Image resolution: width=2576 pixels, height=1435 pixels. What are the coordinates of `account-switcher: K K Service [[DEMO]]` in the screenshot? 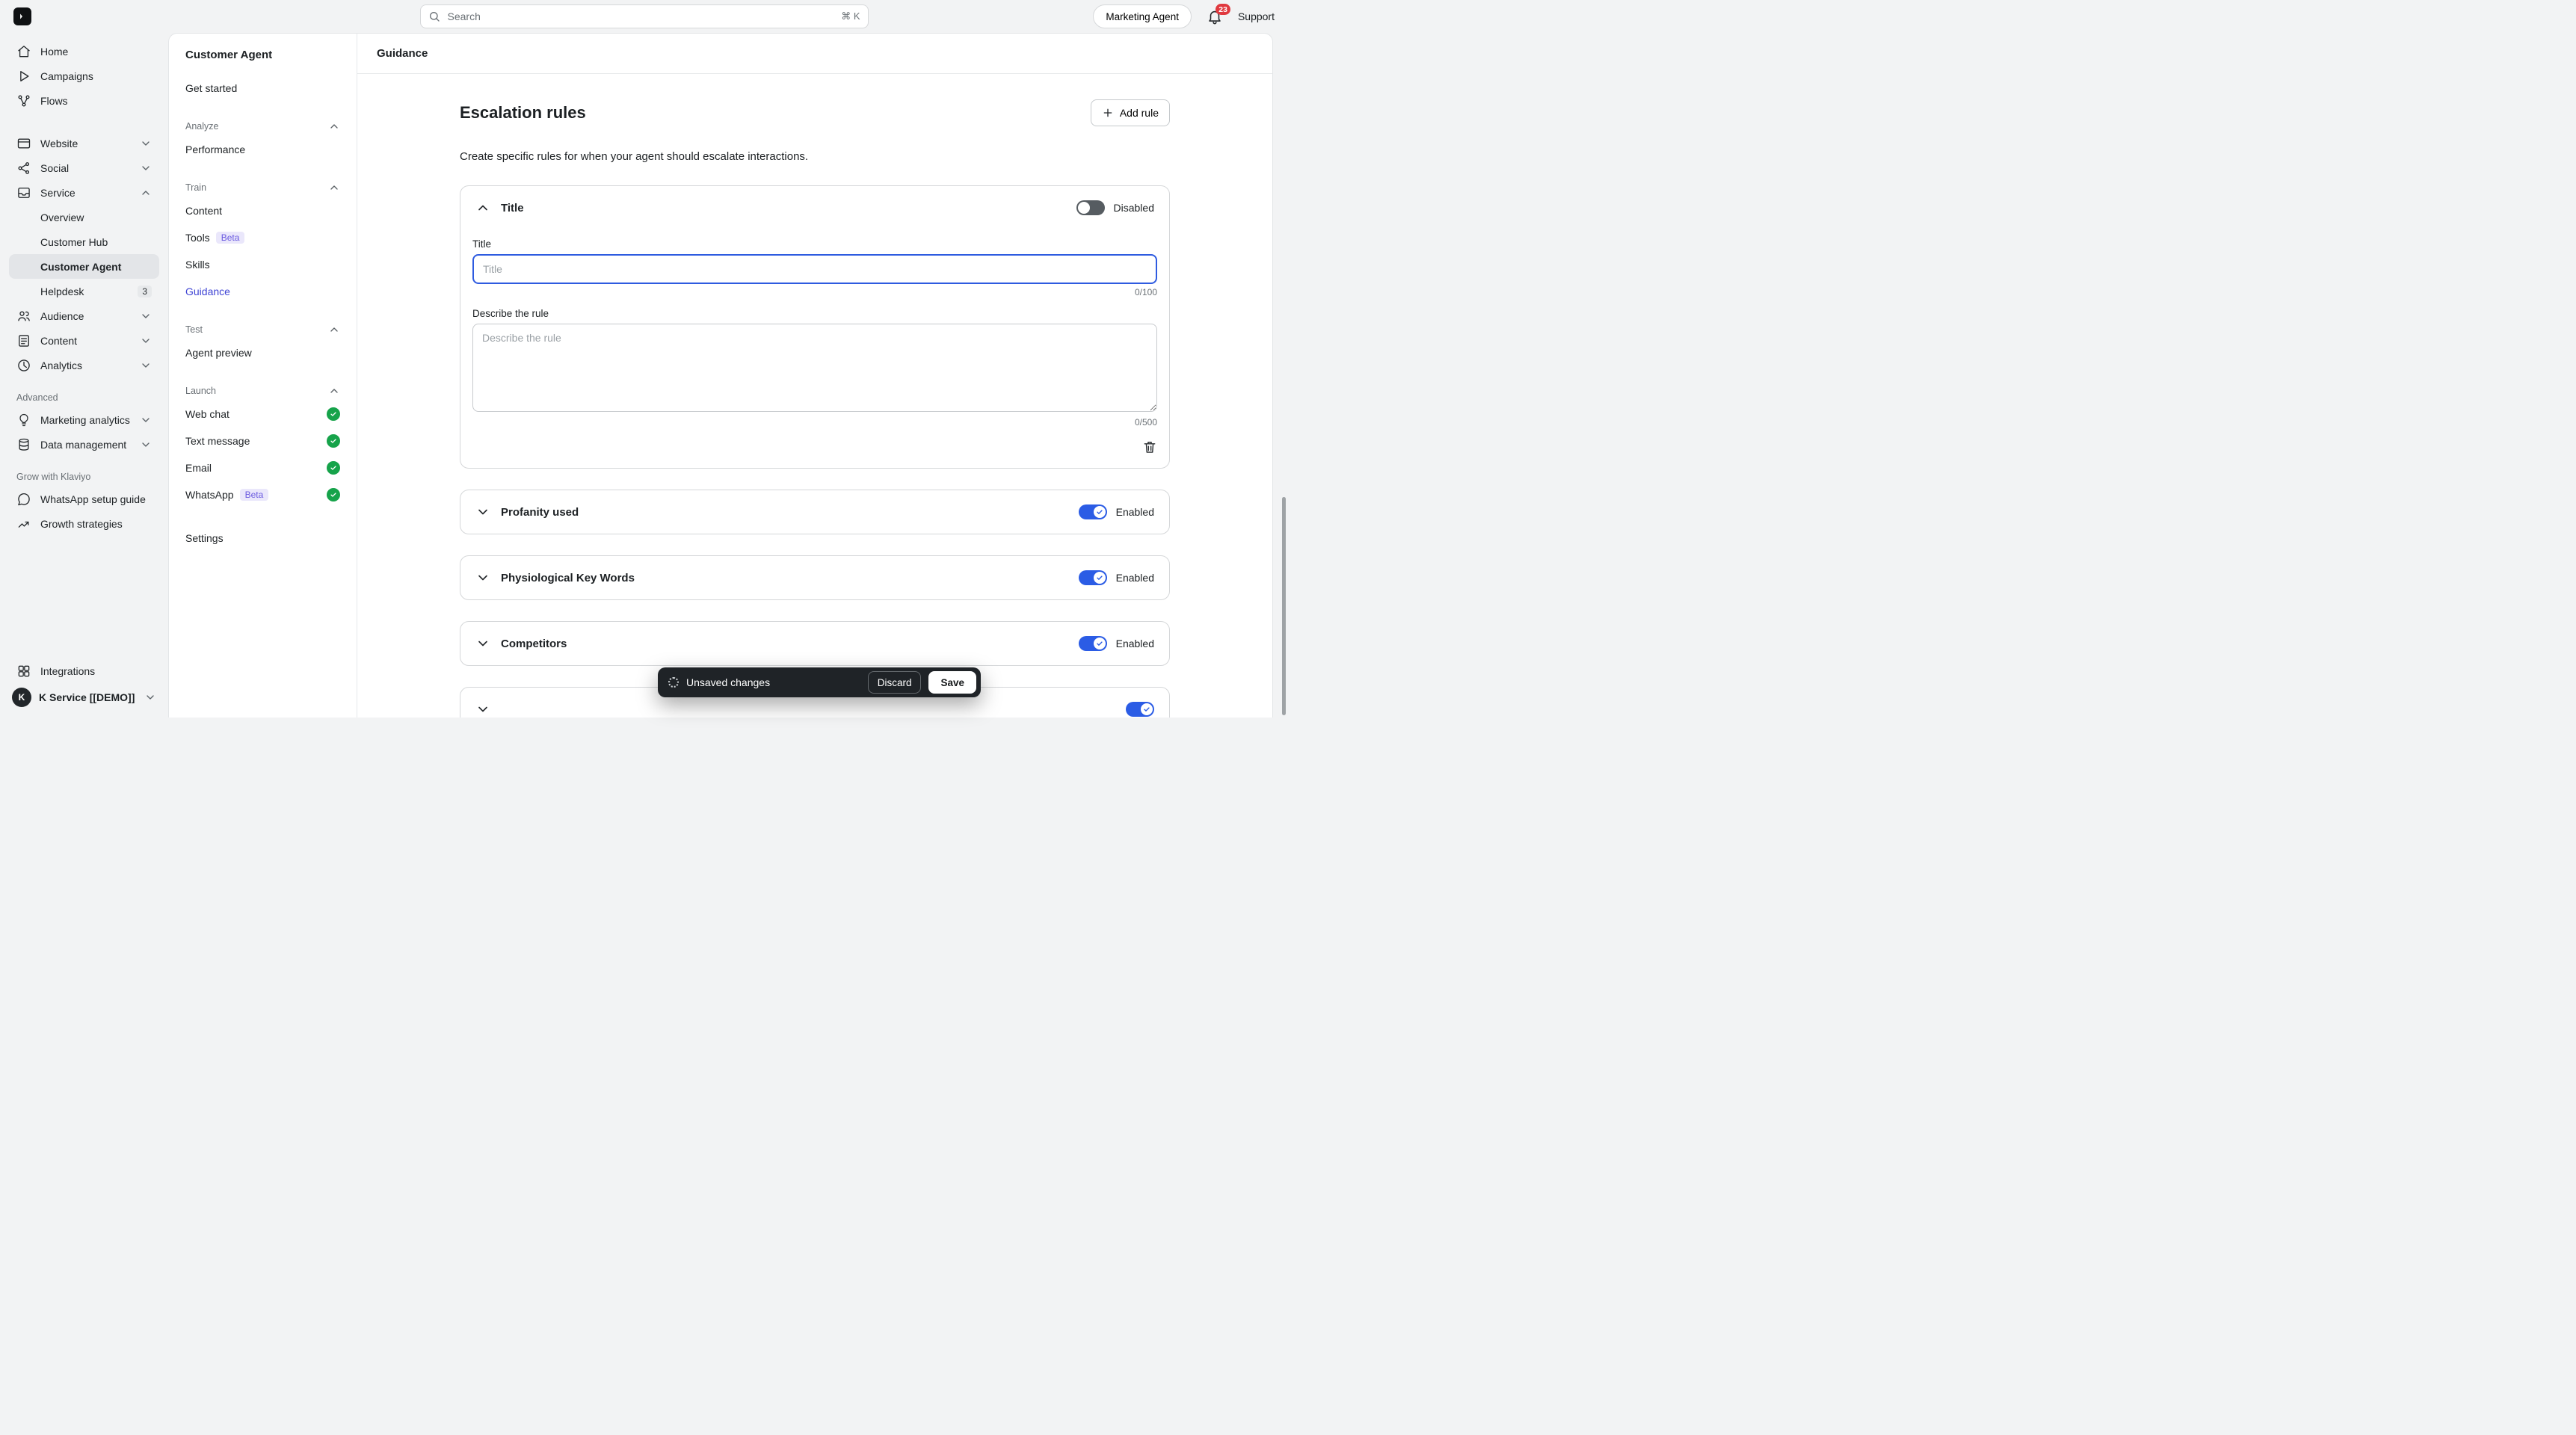 It's located at (84, 695).